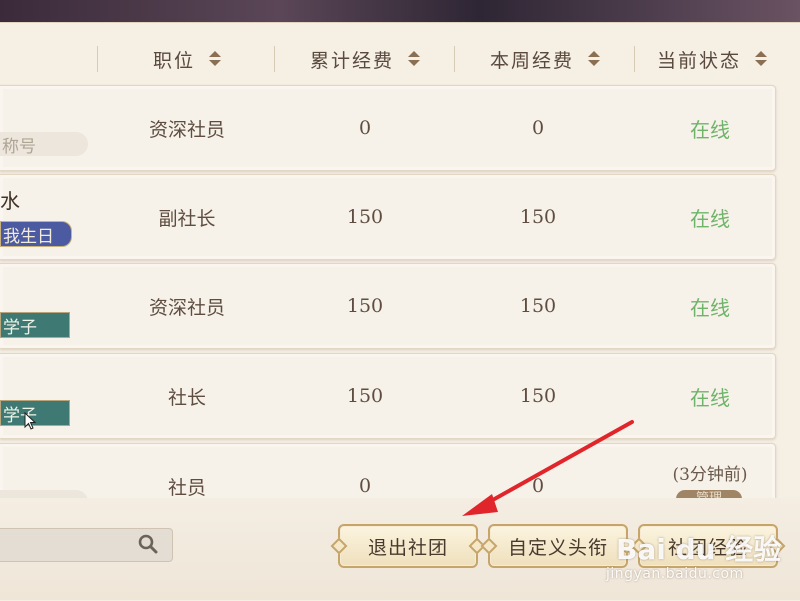 This screenshot has width=800, height=601. Describe the element at coordinates (388, 217) in the screenshot. I see `table-row: 水 我生日 副社长 150 150 在线` at that location.